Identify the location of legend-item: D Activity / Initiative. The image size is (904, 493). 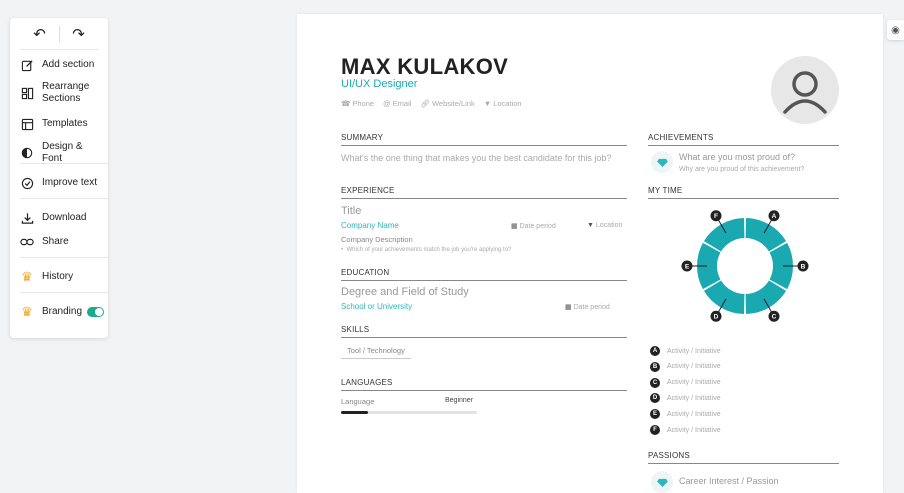
(685, 398).